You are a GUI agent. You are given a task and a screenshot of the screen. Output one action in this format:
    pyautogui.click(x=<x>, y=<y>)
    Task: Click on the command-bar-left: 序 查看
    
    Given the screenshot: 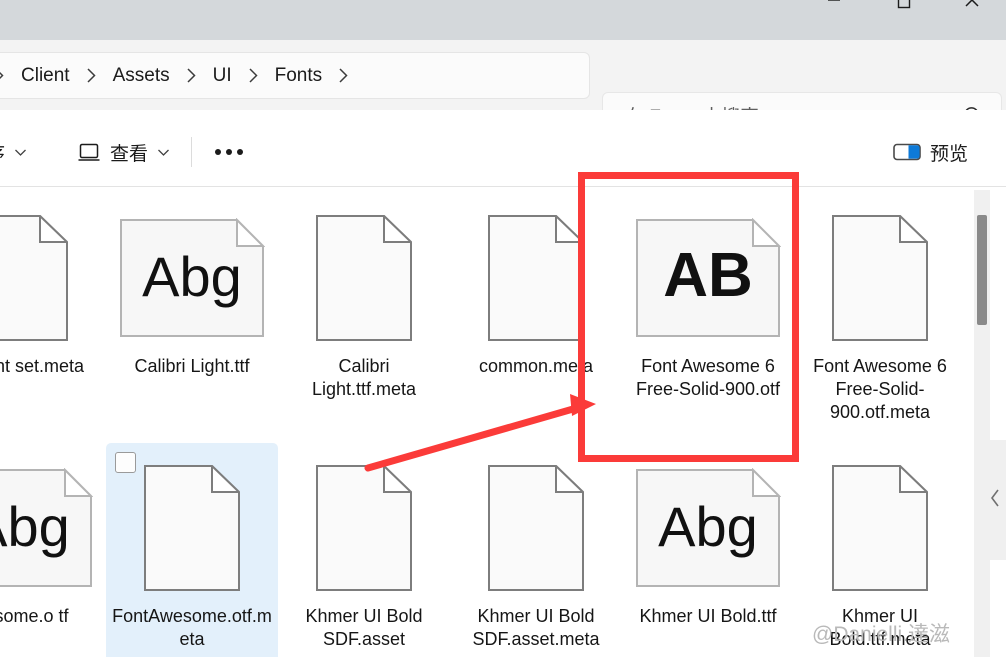 What is the action you would take?
    pyautogui.click(x=128, y=152)
    